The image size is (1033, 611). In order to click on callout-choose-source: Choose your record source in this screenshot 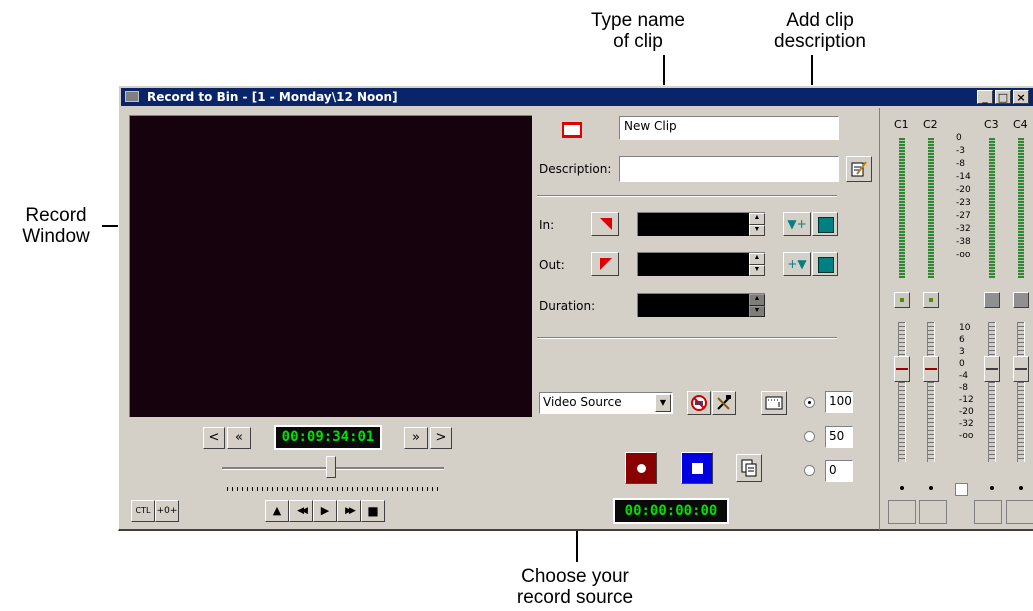, I will do `click(575, 587)`.